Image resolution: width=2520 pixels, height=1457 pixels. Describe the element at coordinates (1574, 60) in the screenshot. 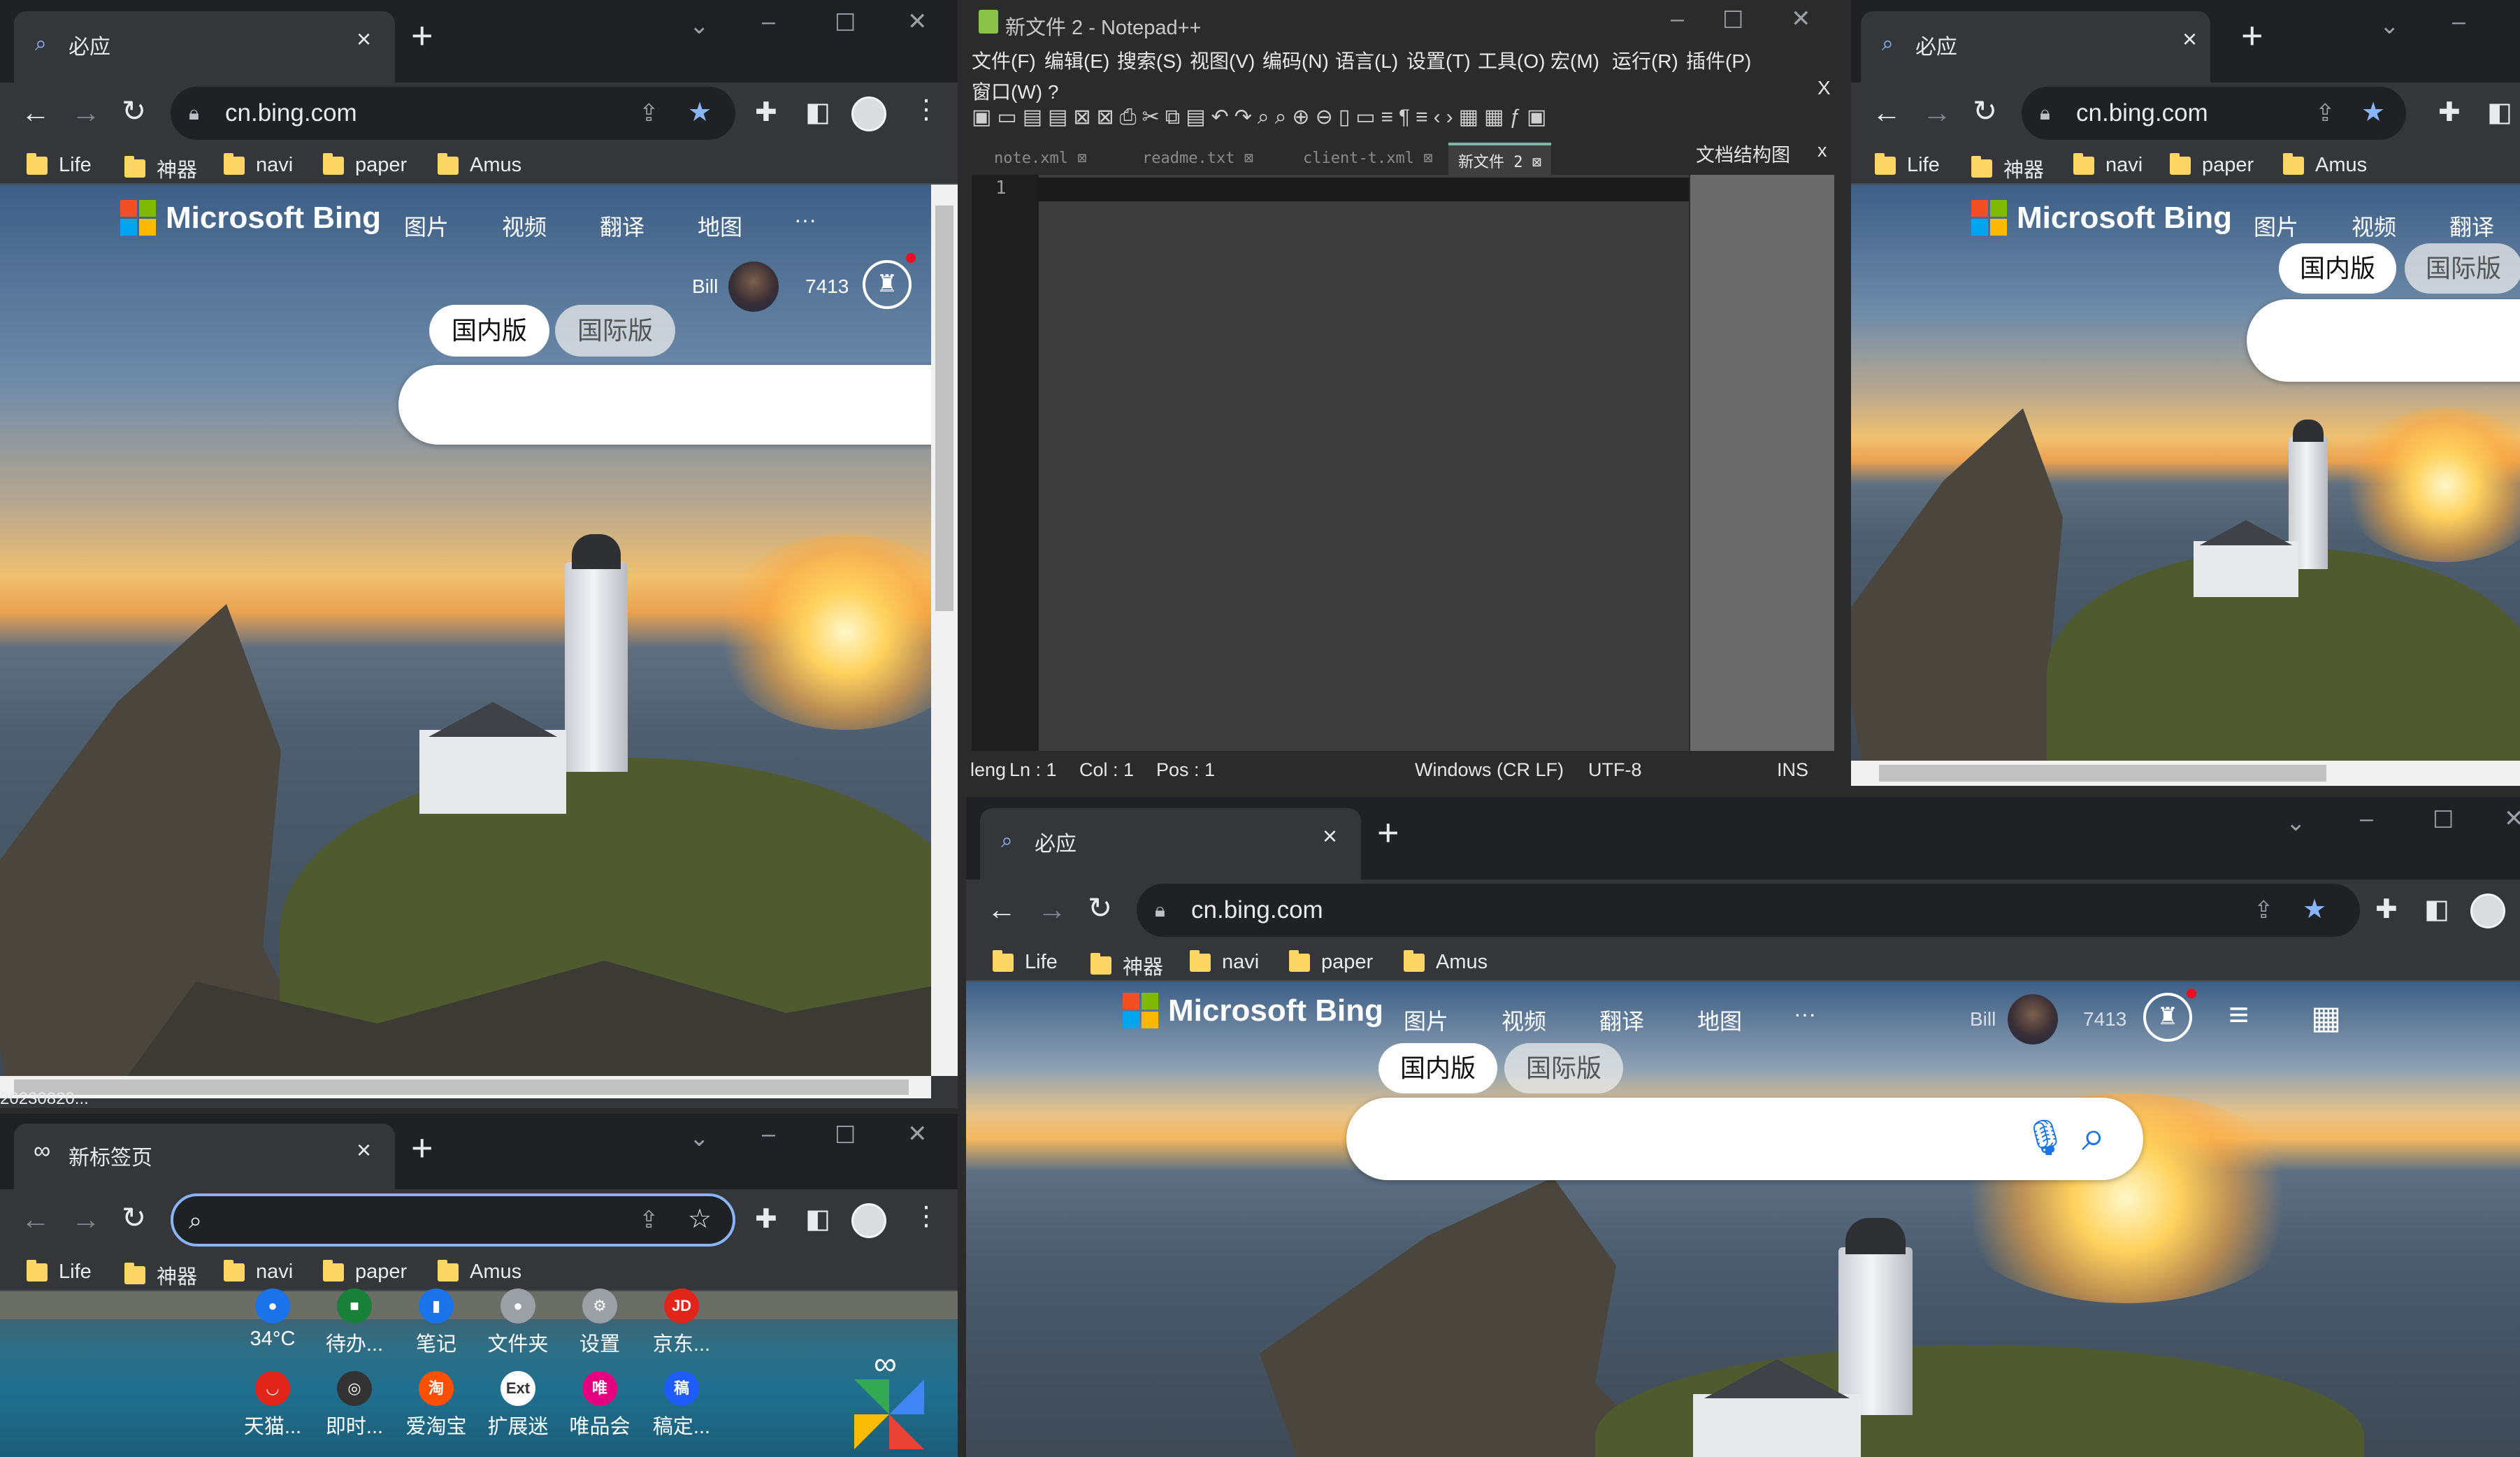

I see `menu-macro: 宏(M)` at that location.